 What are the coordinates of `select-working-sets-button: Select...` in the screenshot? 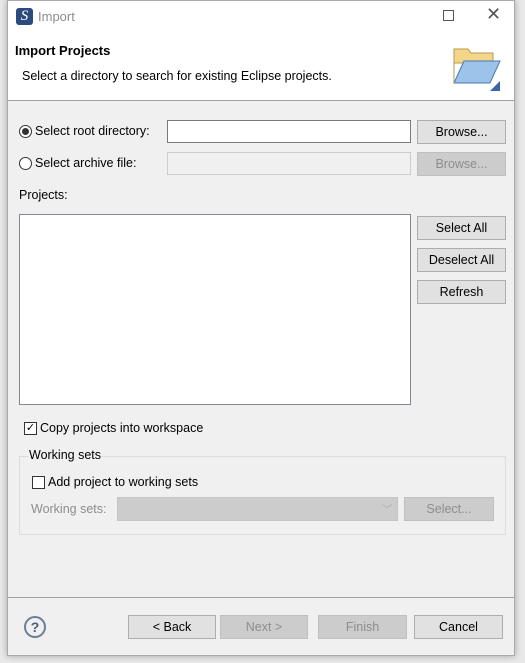 It's located at (449, 509).